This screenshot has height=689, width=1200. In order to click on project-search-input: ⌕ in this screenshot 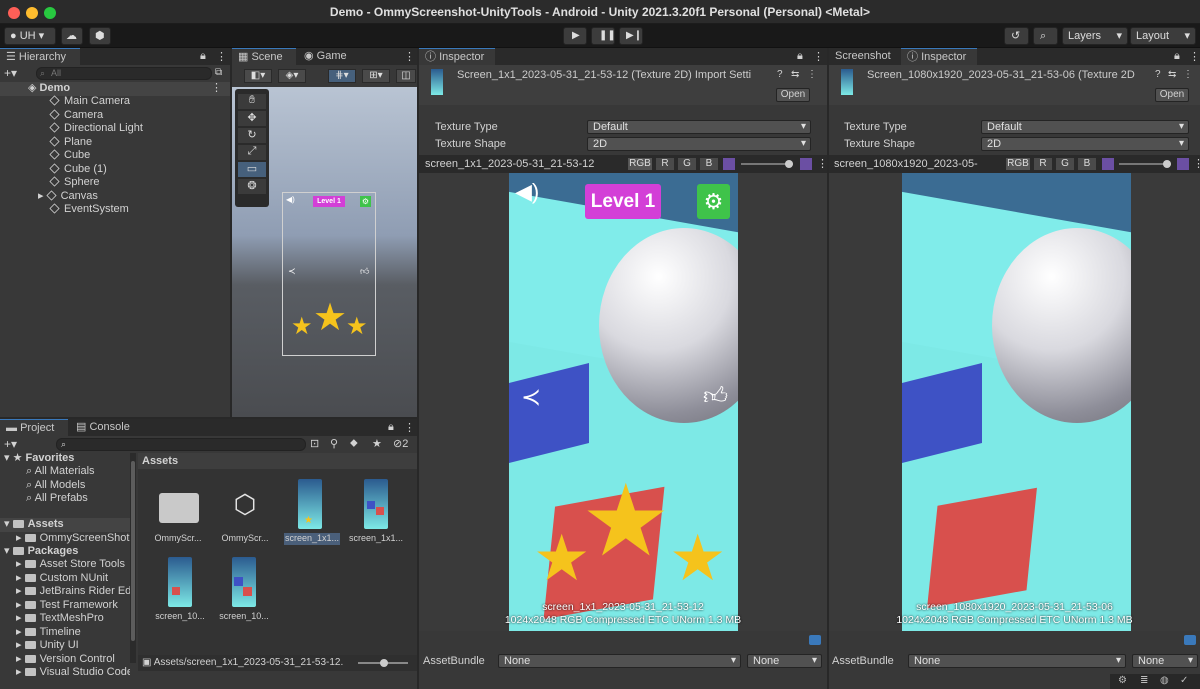, I will do `click(181, 444)`.